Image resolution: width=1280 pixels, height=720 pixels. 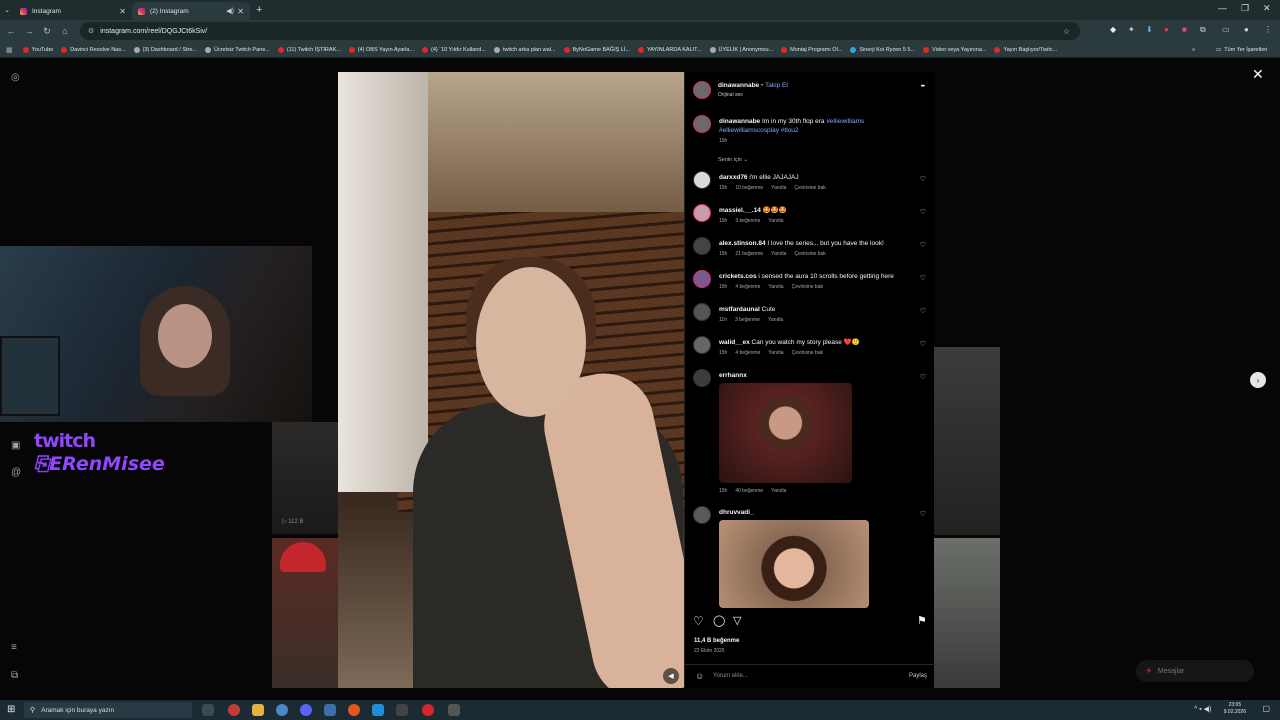 What do you see at coordinates (1066, 31) in the screenshot?
I see `star-icon: ☆` at bounding box center [1066, 31].